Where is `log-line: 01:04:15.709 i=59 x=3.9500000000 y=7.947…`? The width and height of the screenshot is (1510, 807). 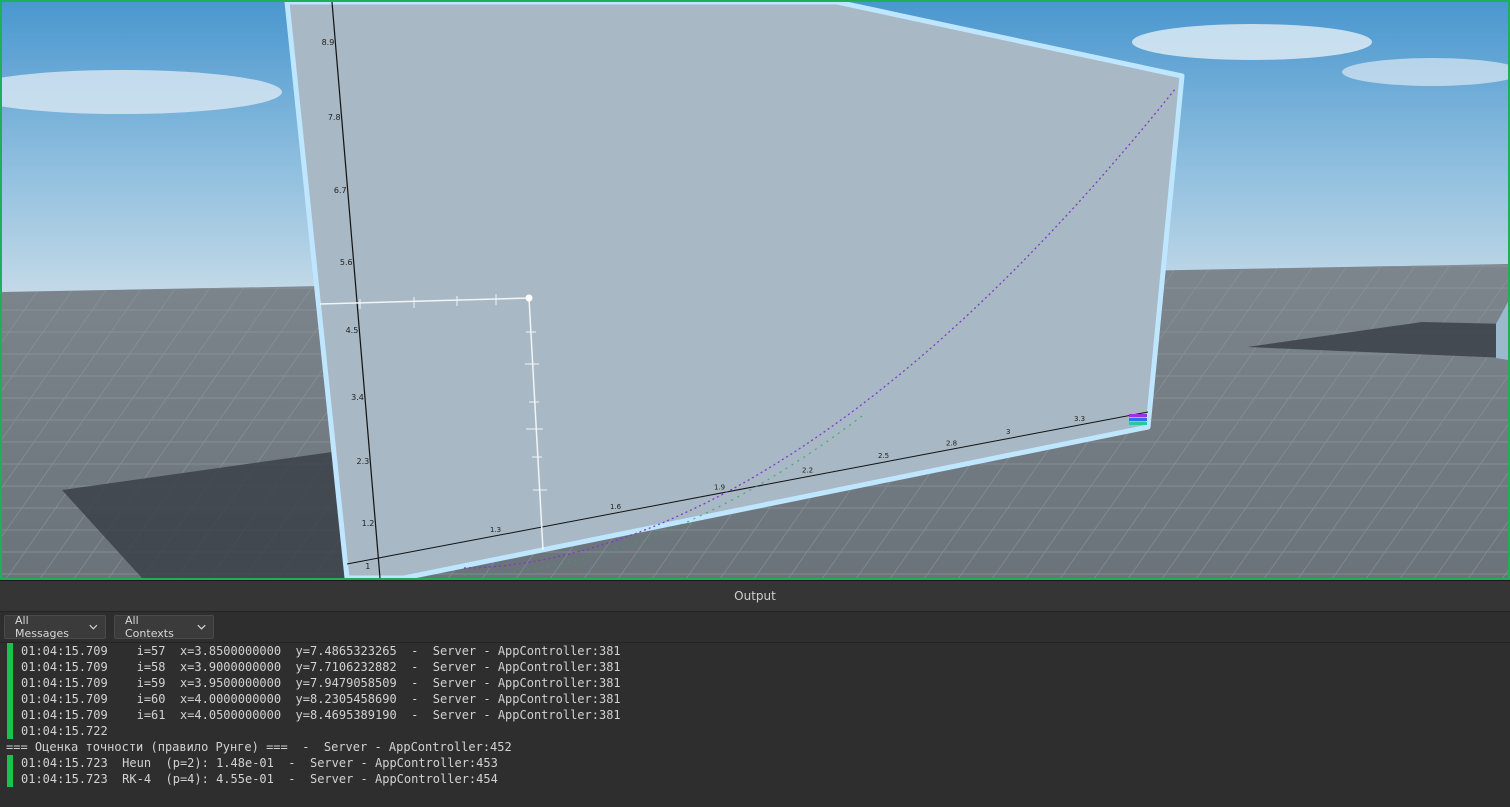
log-line: 01:04:15.709 i=59 x=3.9500000000 y=7.947… is located at coordinates (755, 683).